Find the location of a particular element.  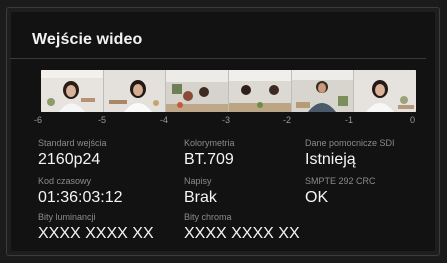

ancillary-data-label: Dane pomocnicze SDI is located at coordinates (350, 143).